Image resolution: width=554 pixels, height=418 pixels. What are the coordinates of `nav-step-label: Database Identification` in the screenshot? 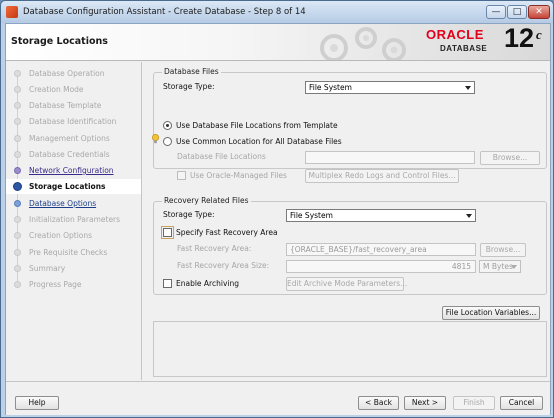 It's located at (73, 121).